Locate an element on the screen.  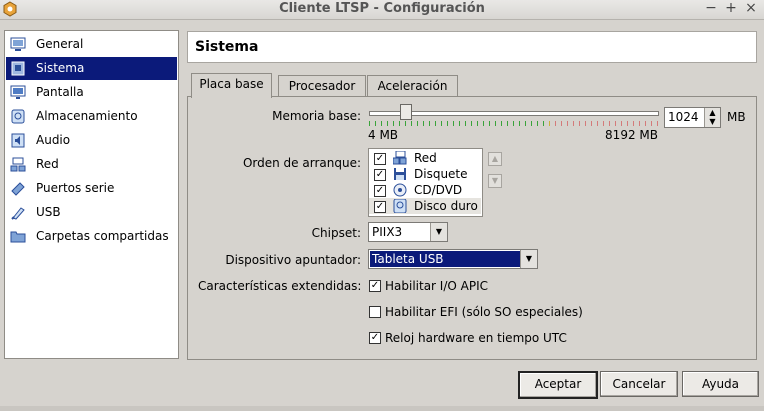
usb-icon is located at coordinates (18, 213).